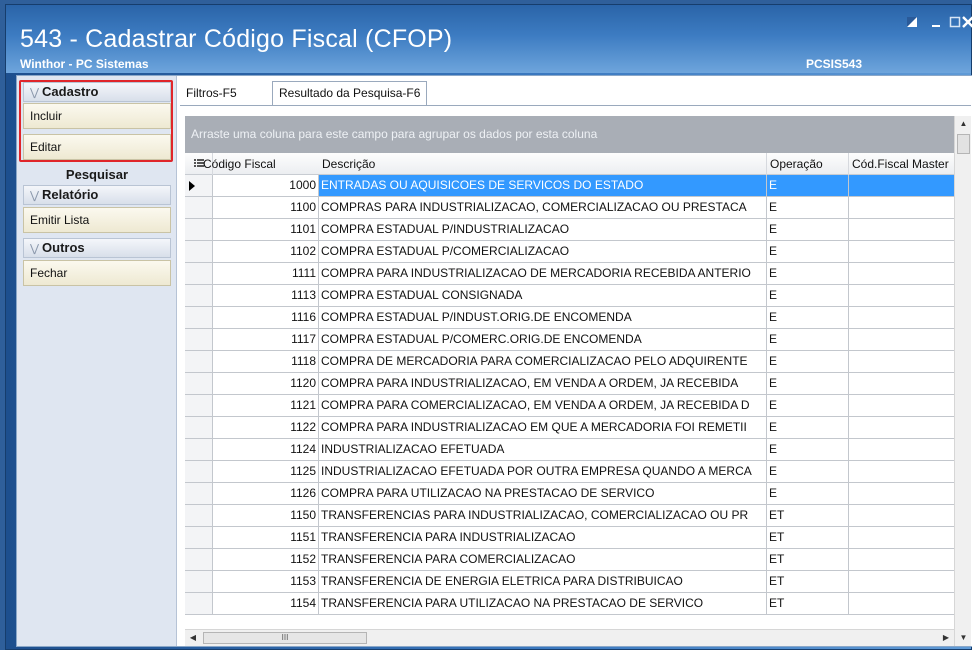 Image resolution: width=972 pixels, height=650 pixels. What do you see at coordinates (266, 318) in the screenshot?
I see `cell-codigo: 1116` at bounding box center [266, 318].